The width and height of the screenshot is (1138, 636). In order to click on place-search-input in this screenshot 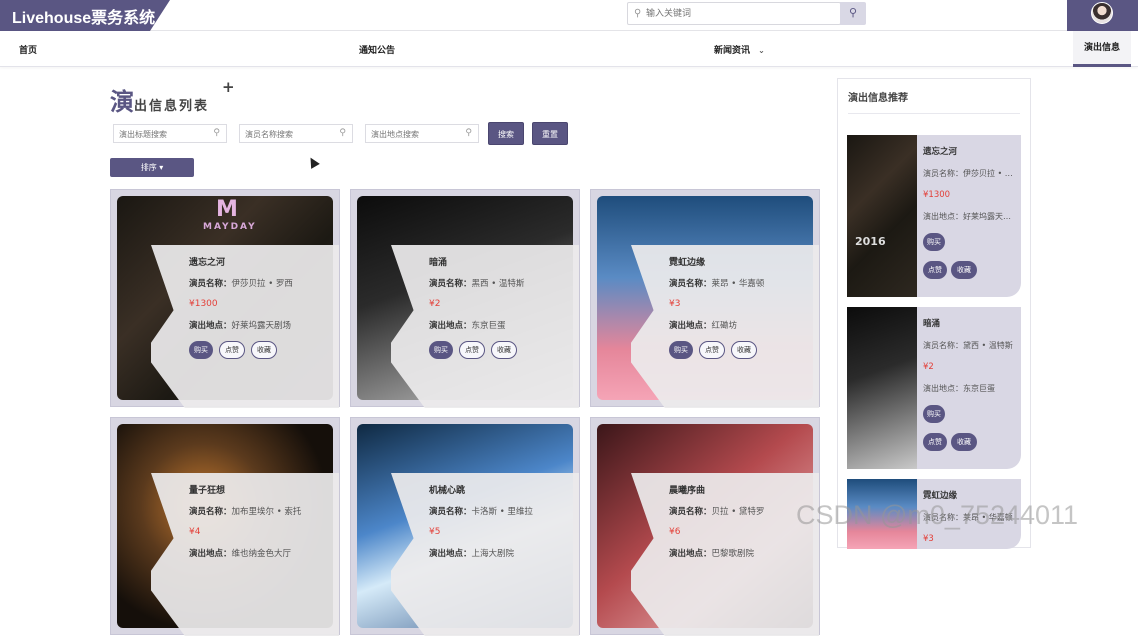, I will do `click(417, 134)`.